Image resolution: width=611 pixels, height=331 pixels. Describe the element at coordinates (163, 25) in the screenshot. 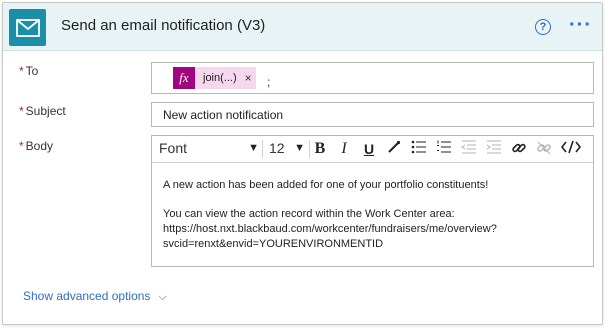

I see `card-title: Send an email notification (V3)` at that location.